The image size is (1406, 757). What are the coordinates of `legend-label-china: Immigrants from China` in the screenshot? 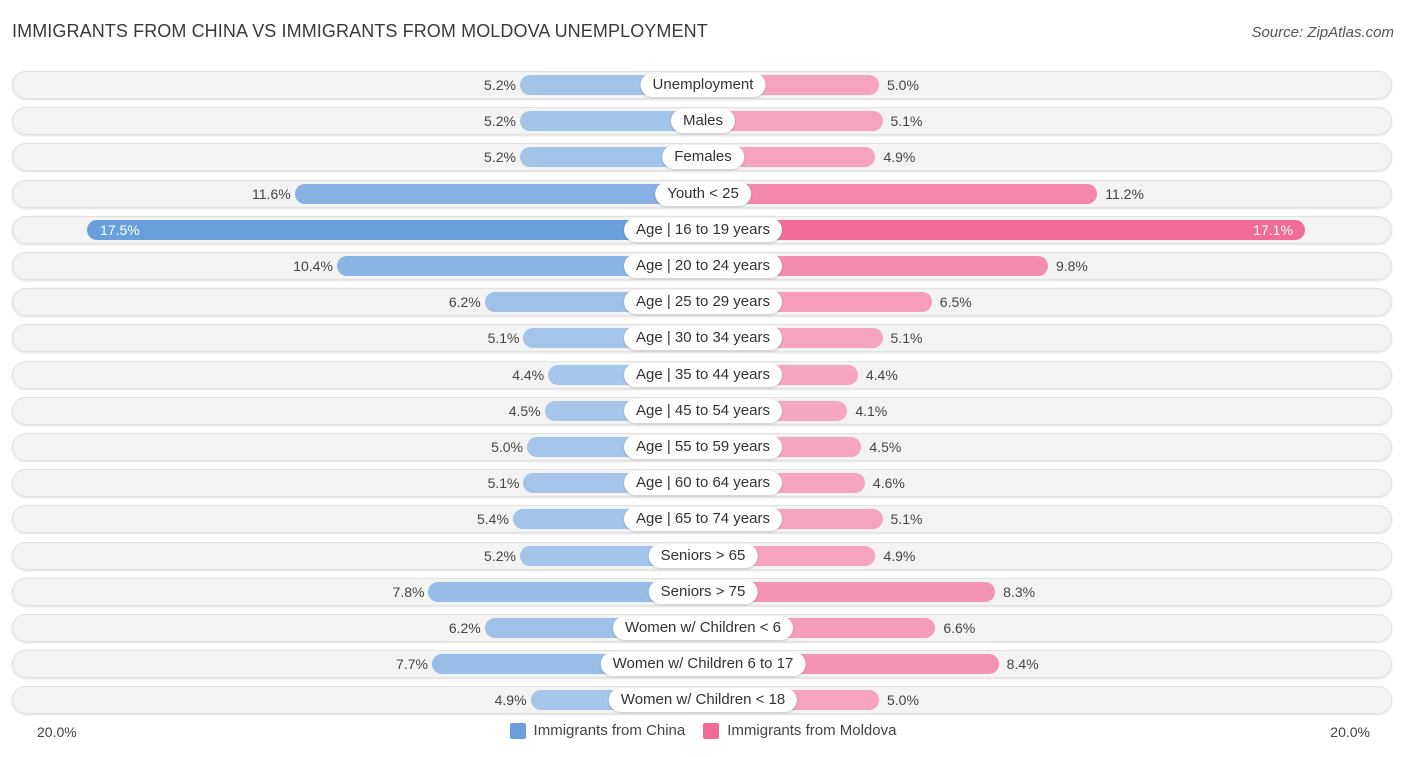 It's located at (609, 730).